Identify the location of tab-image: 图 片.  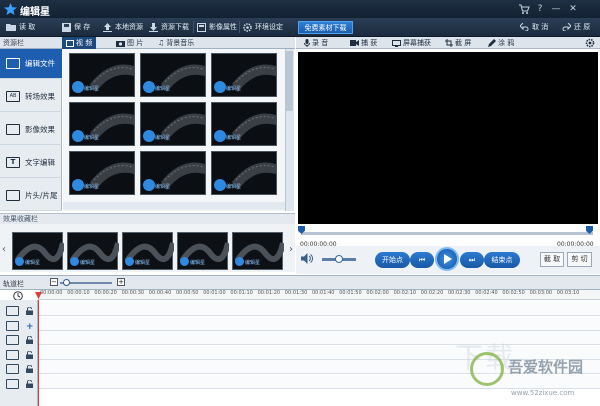
(129, 43).